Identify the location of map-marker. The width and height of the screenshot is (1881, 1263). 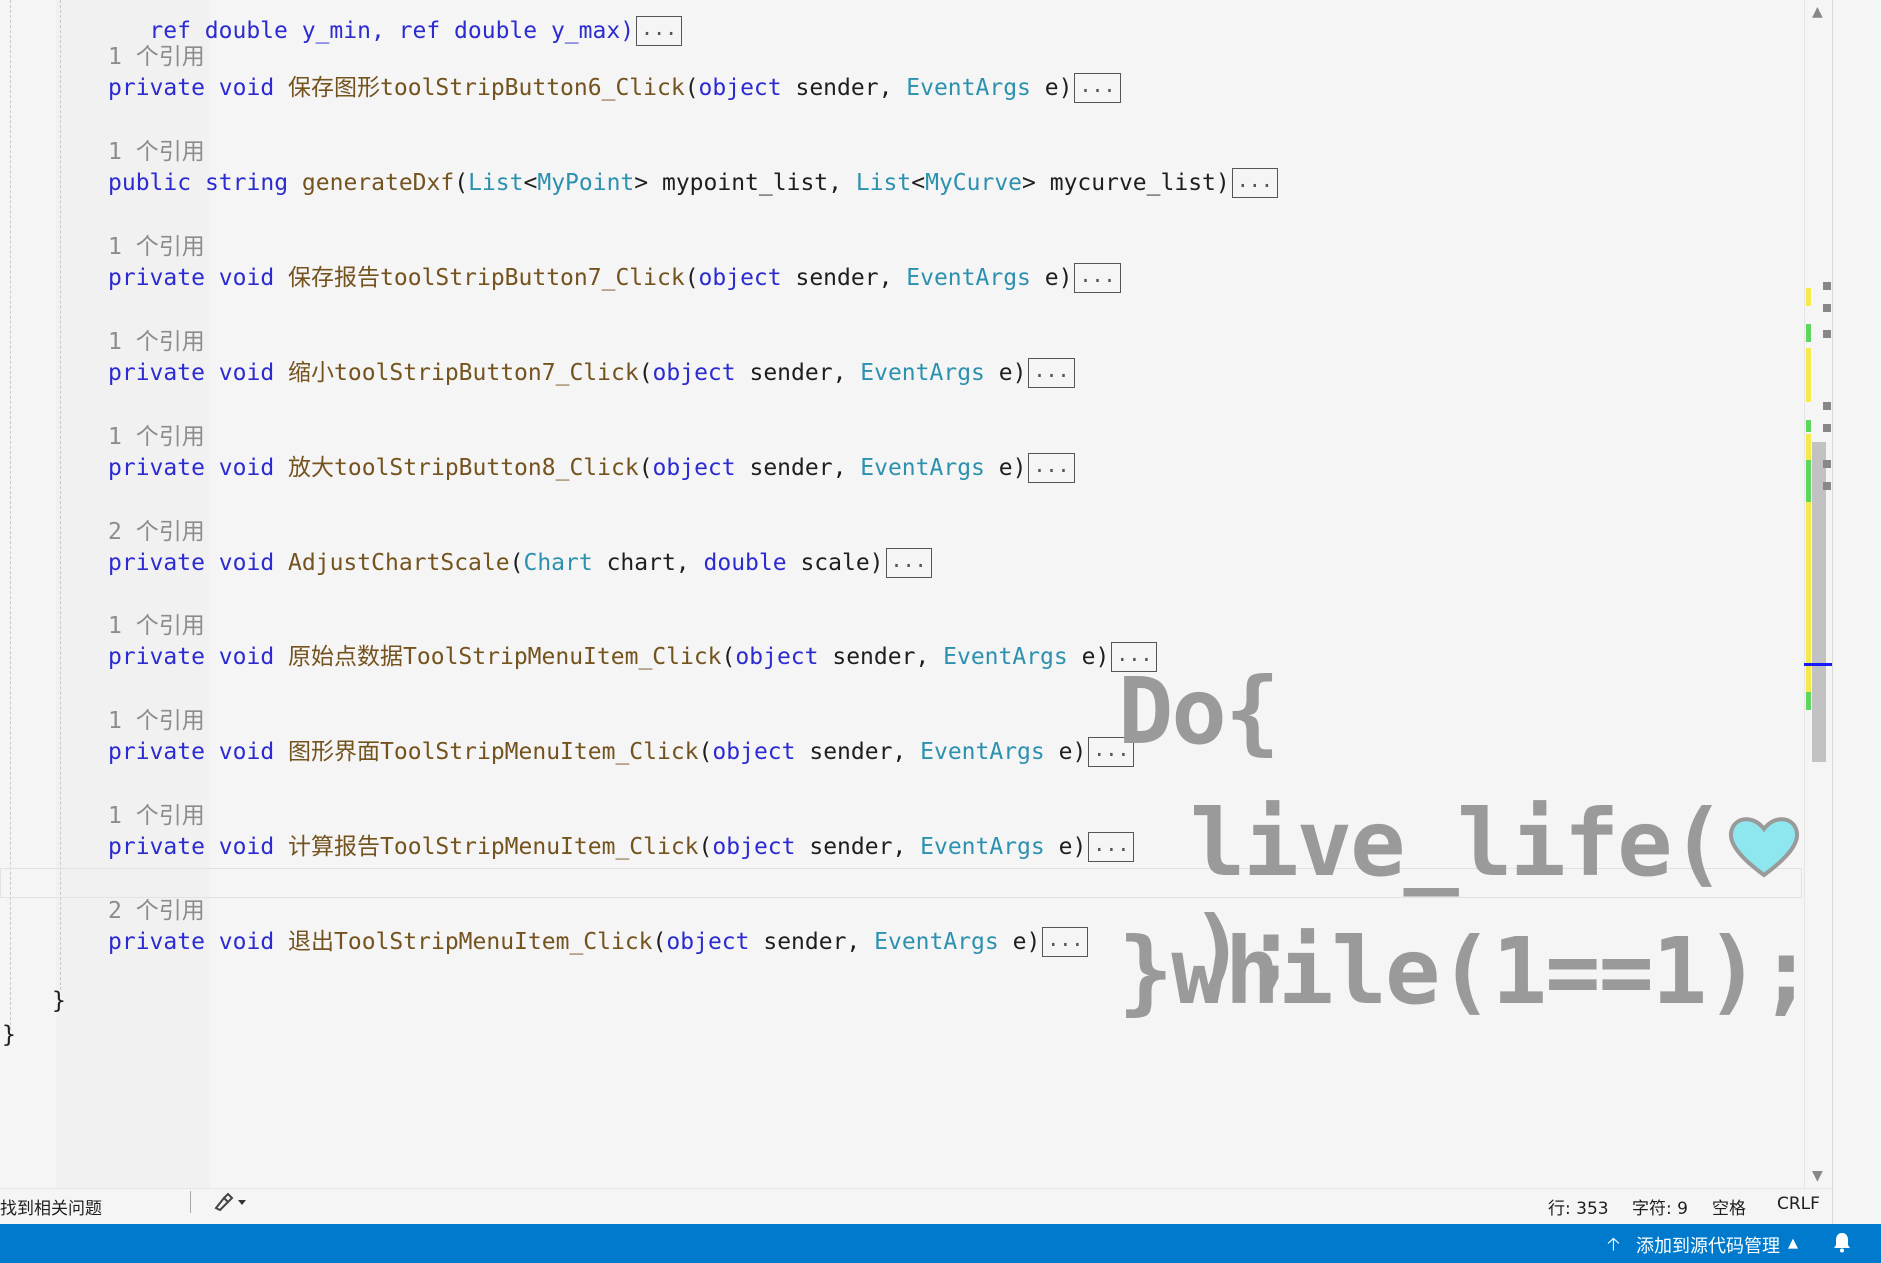
(1827, 334).